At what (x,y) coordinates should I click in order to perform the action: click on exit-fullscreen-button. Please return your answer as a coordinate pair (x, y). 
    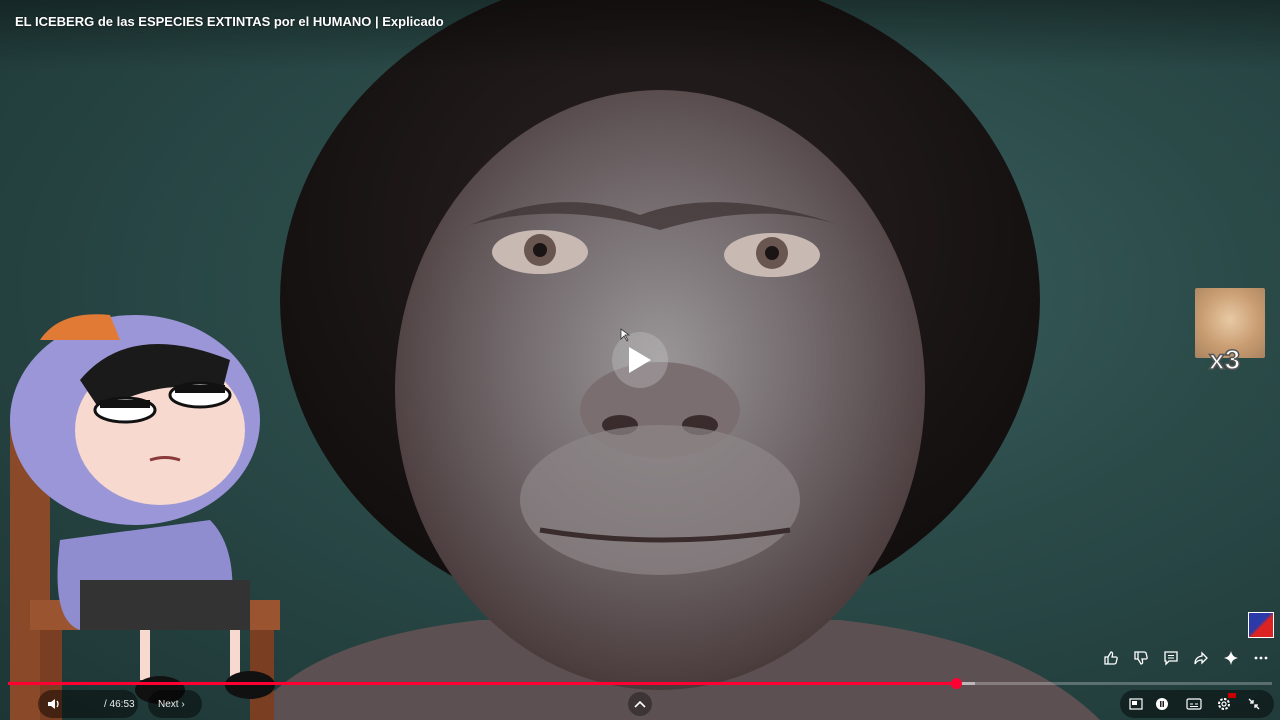
    Looking at the image, I should click on (1254, 704).